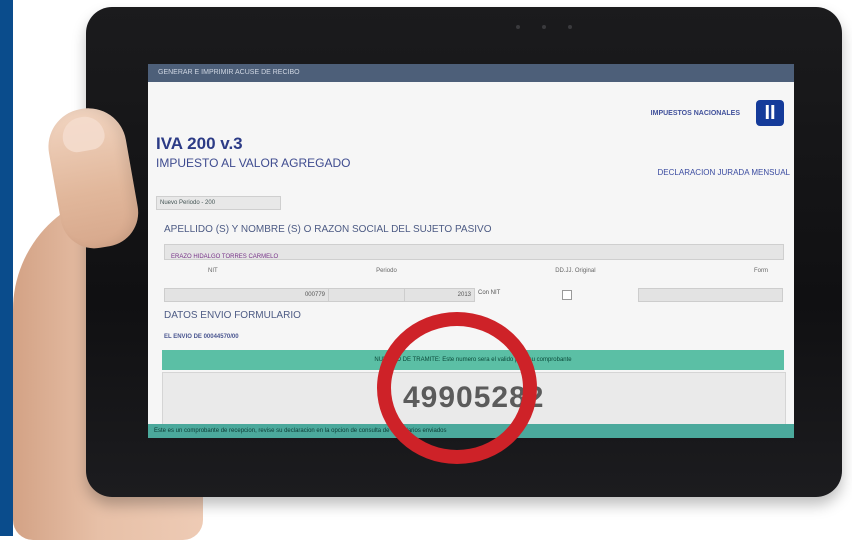  Describe the element at coordinates (199, 143) in the screenshot. I see `page-title: IVA 200 v.3` at that location.